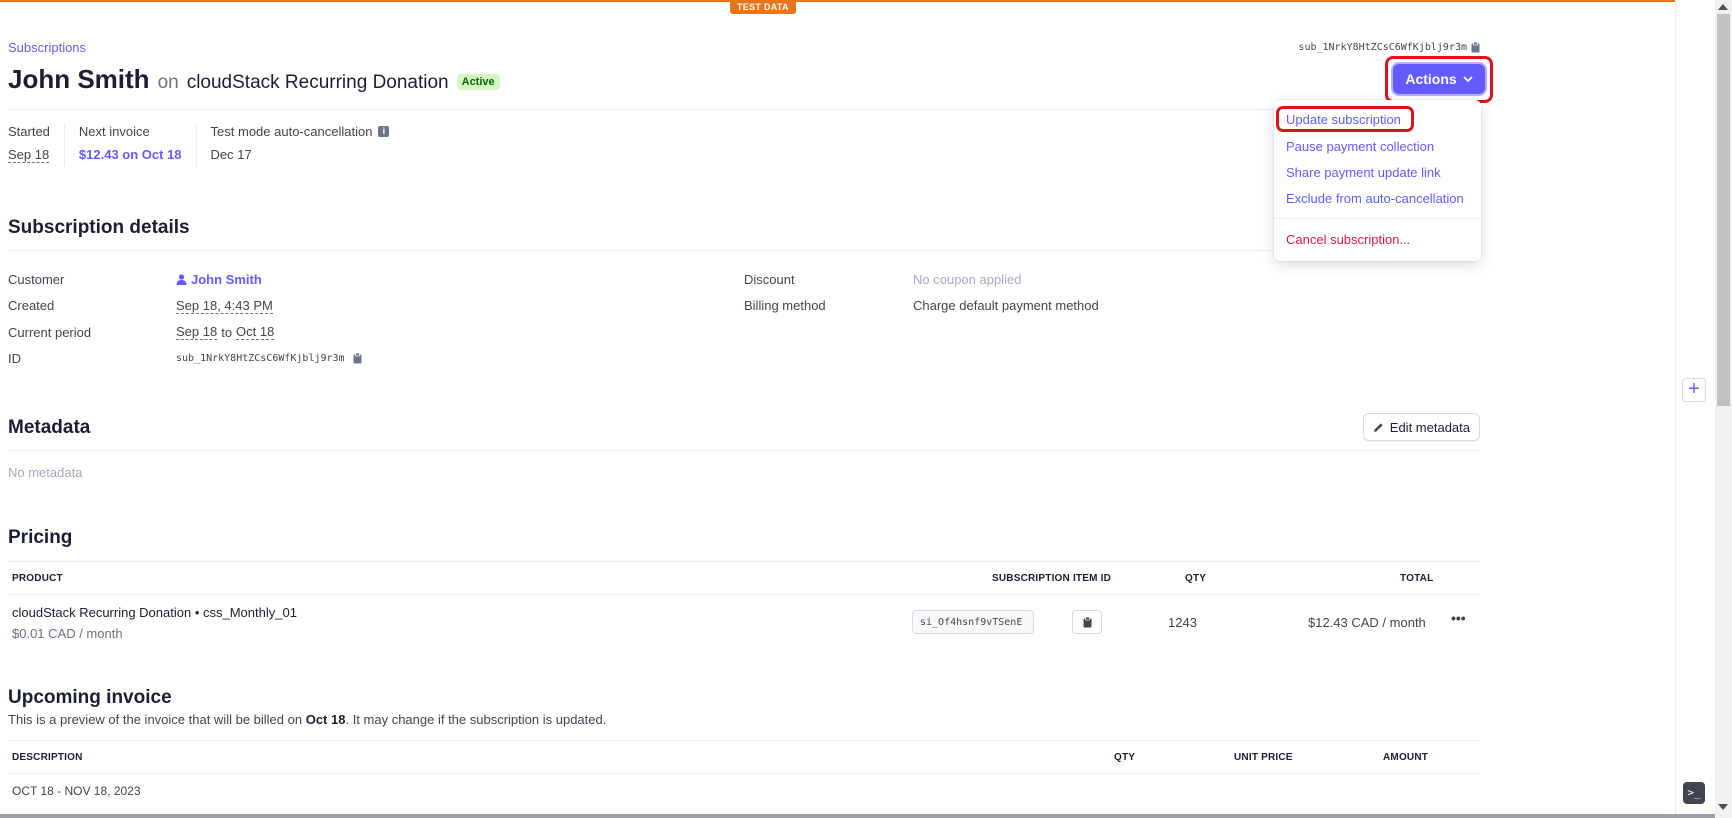  Describe the element at coordinates (1695, 409) in the screenshot. I see `right-toolbar` at that location.